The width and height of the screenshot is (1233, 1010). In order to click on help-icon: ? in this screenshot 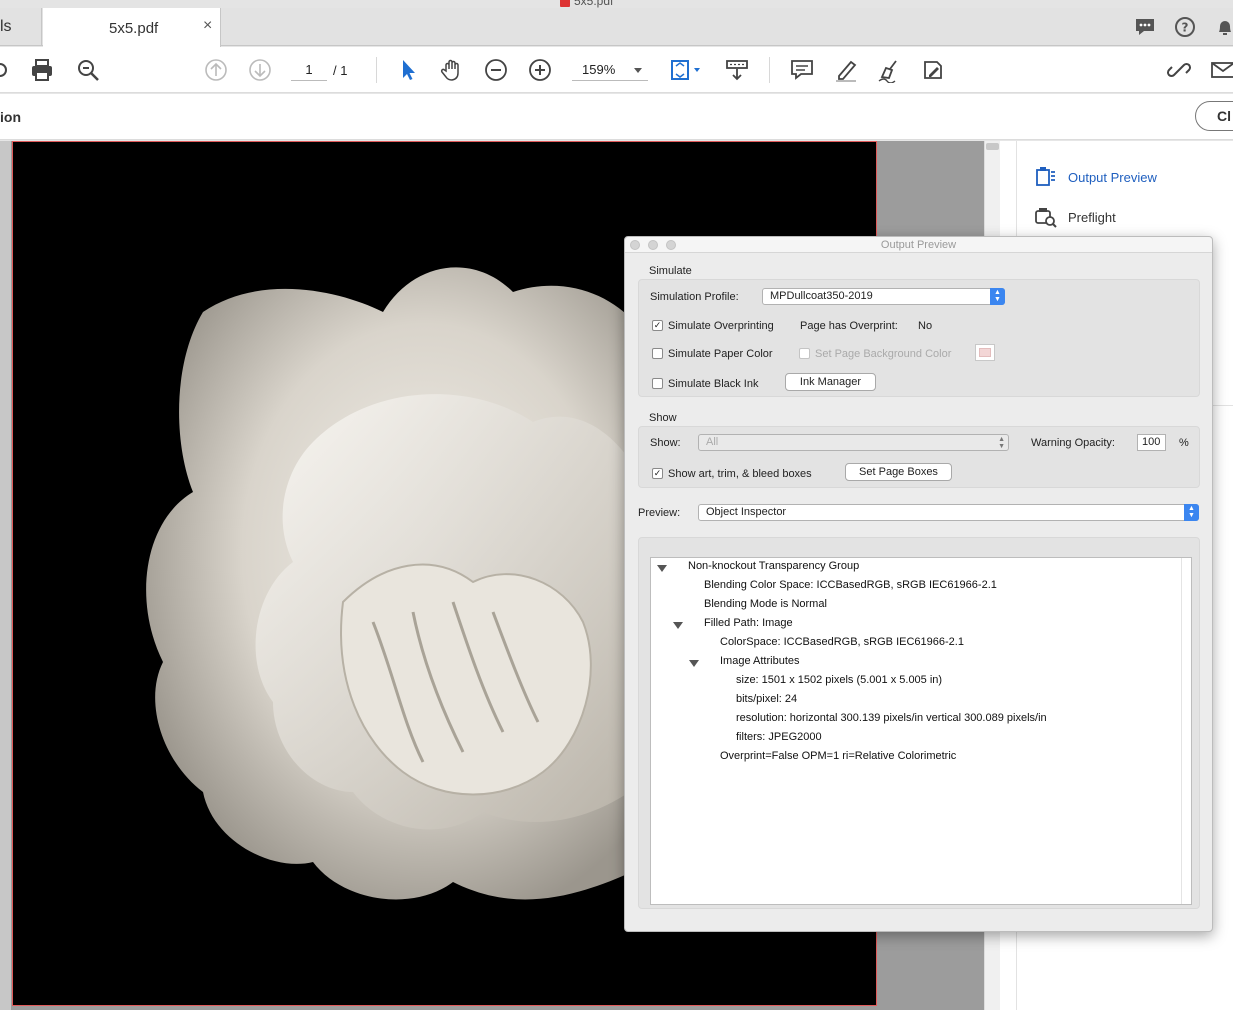, I will do `click(1185, 27)`.